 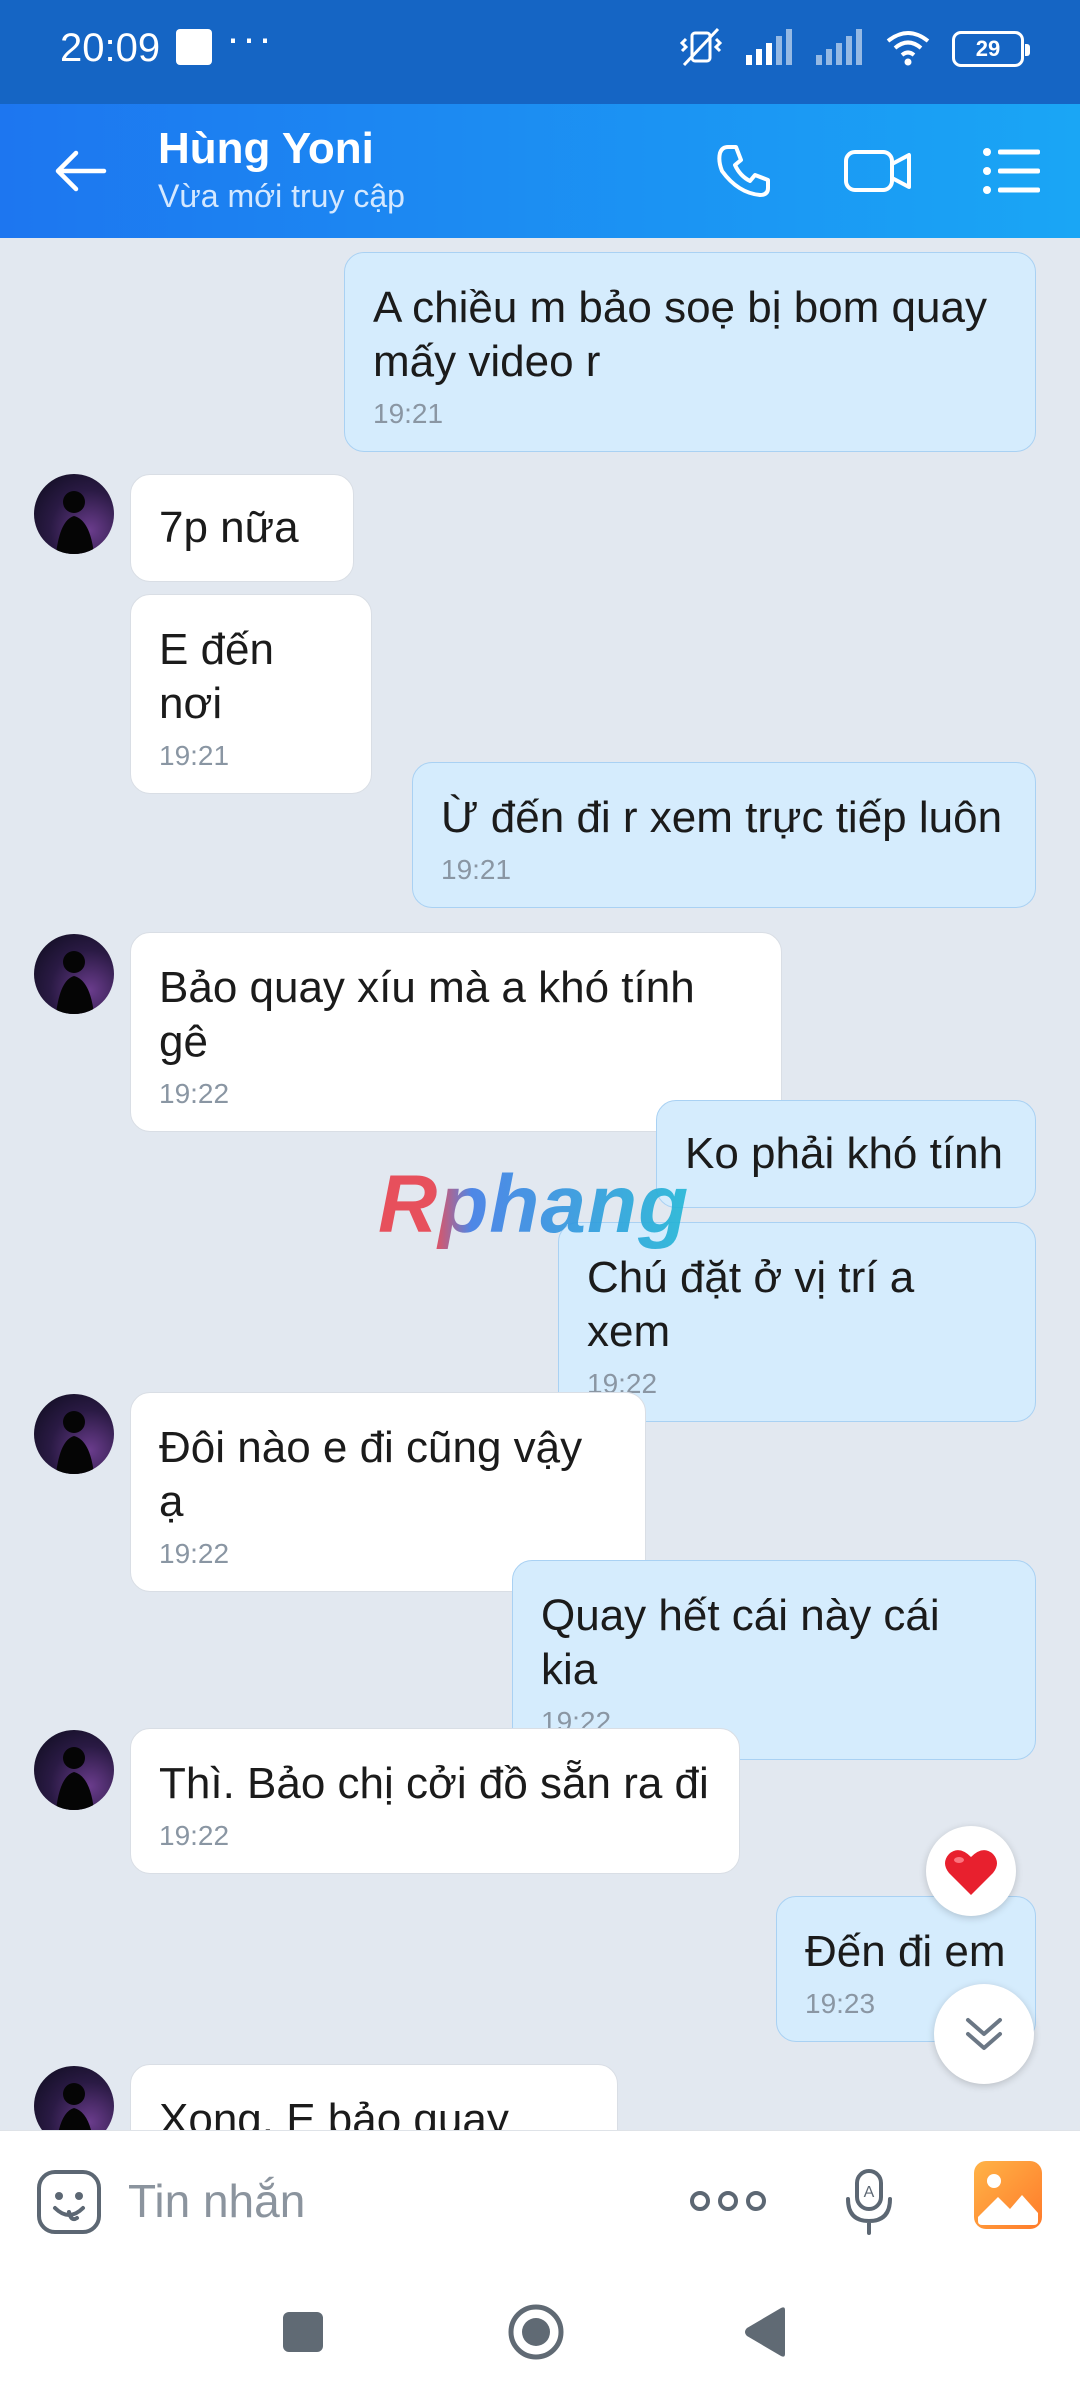 I want to click on message-text: Xong. E bảo quay qua, so click(x=334, y=2112).